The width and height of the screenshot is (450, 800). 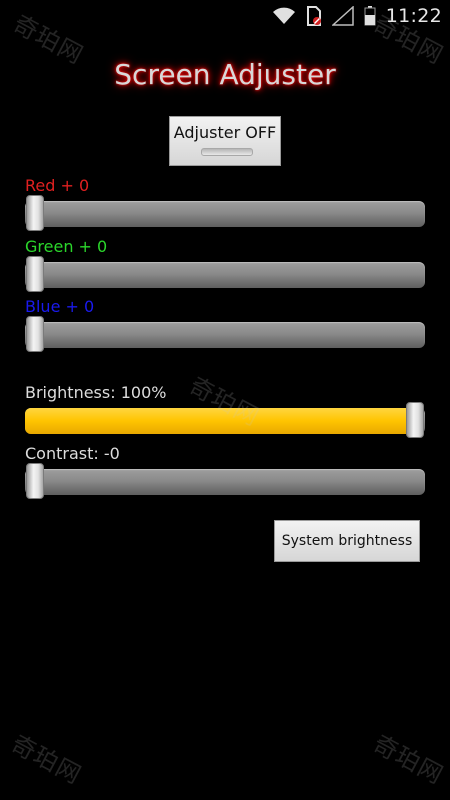 I want to click on wifi-icon, so click(x=283, y=15).